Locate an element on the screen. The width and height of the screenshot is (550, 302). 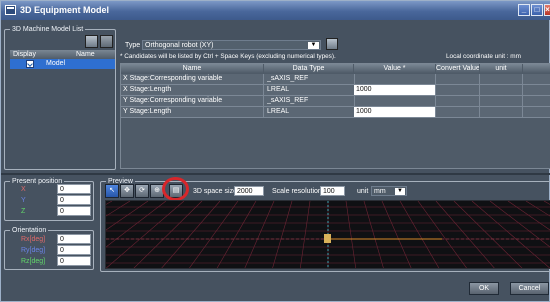
maximize-button: □ is located at coordinates (537, 10).